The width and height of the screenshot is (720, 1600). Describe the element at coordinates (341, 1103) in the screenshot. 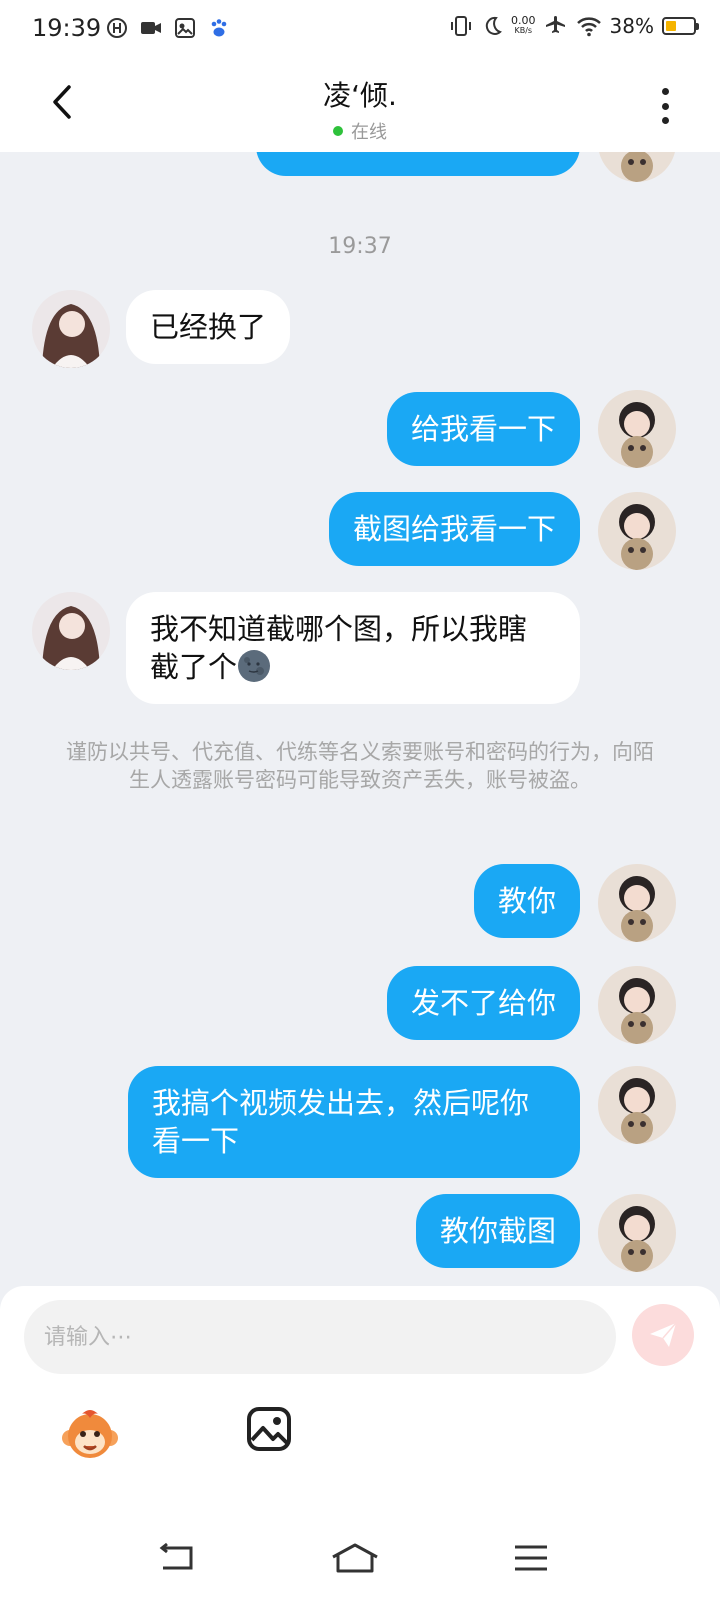

I see `message-text-line: 我搞个视频发出去，然后呢你` at that location.